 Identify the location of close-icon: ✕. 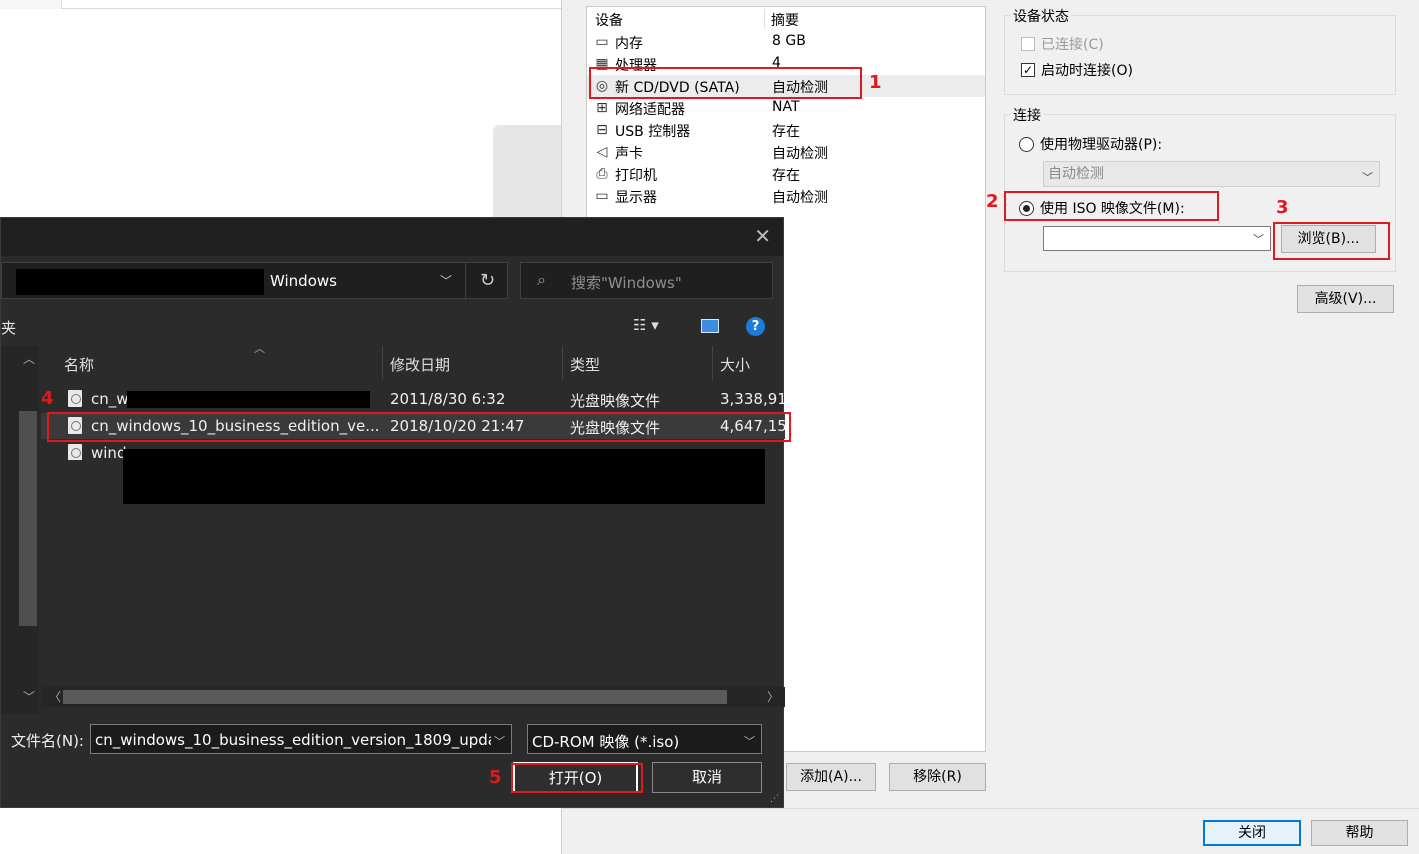
(762, 236).